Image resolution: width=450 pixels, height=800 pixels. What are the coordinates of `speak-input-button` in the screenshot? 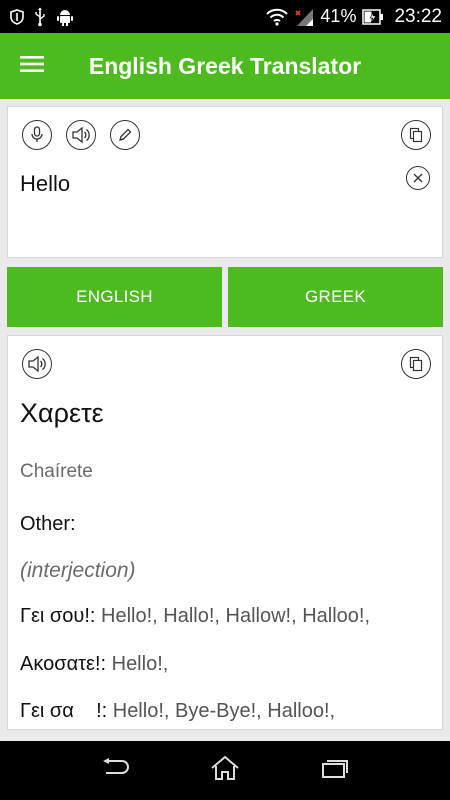 It's located at (81, 135).